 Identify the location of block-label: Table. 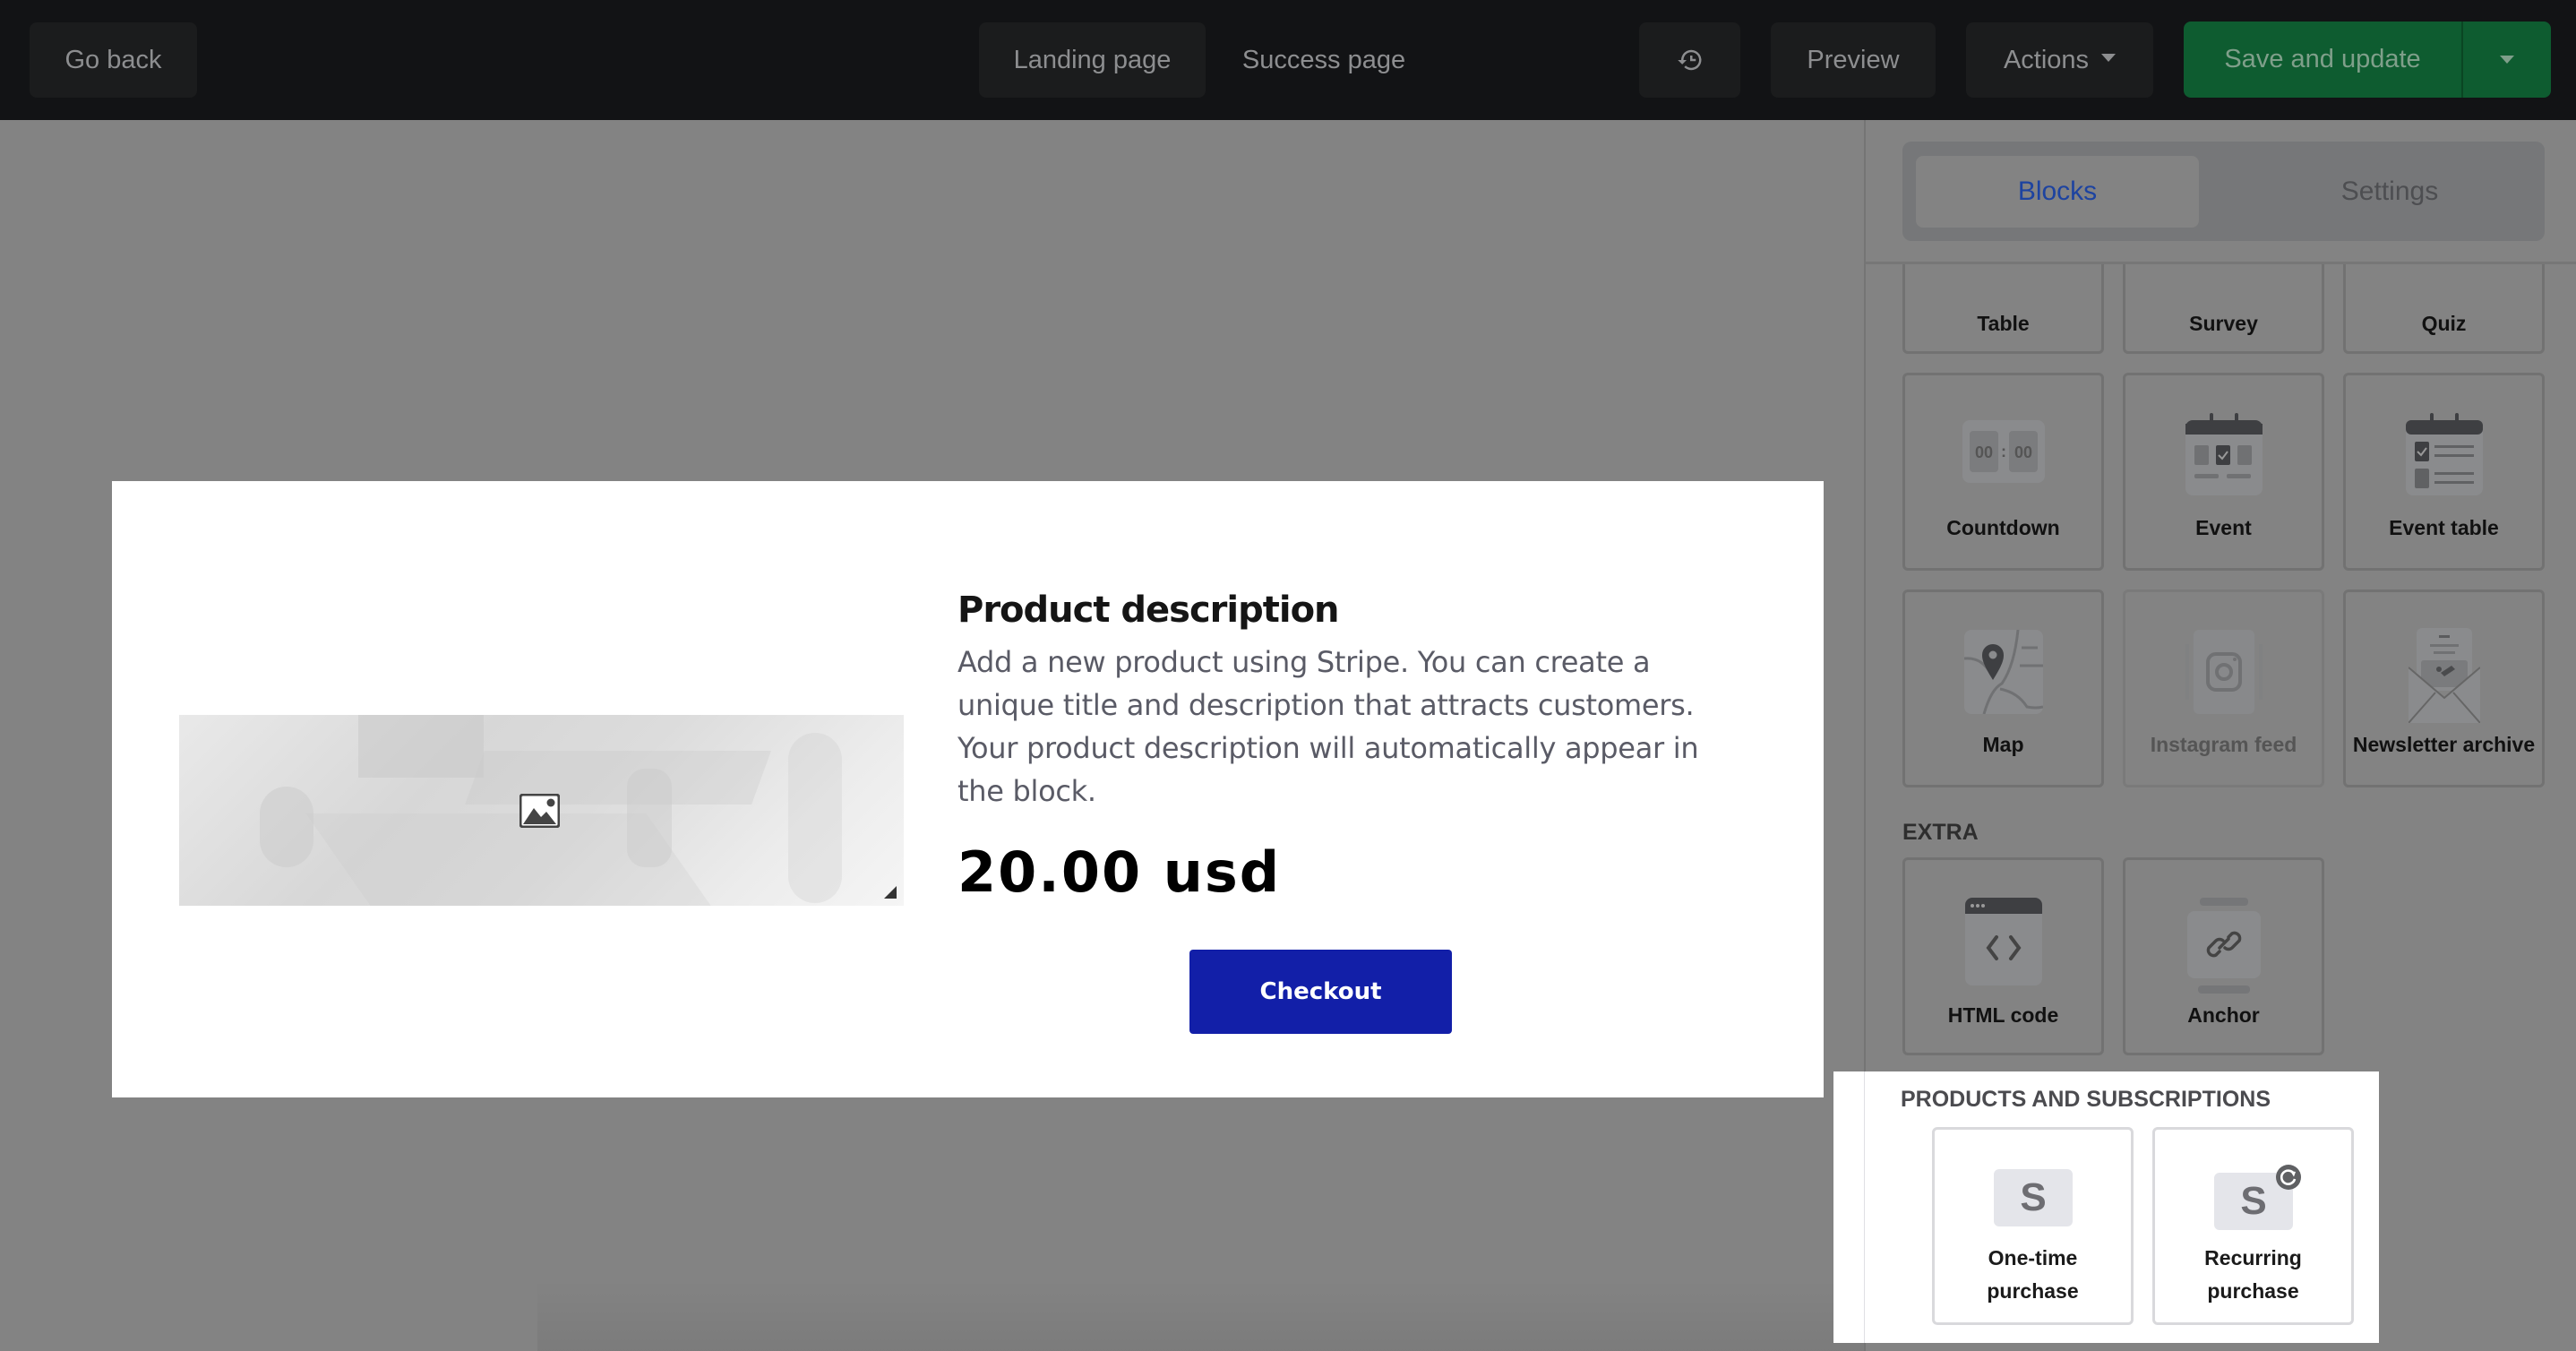
(2003, 323).